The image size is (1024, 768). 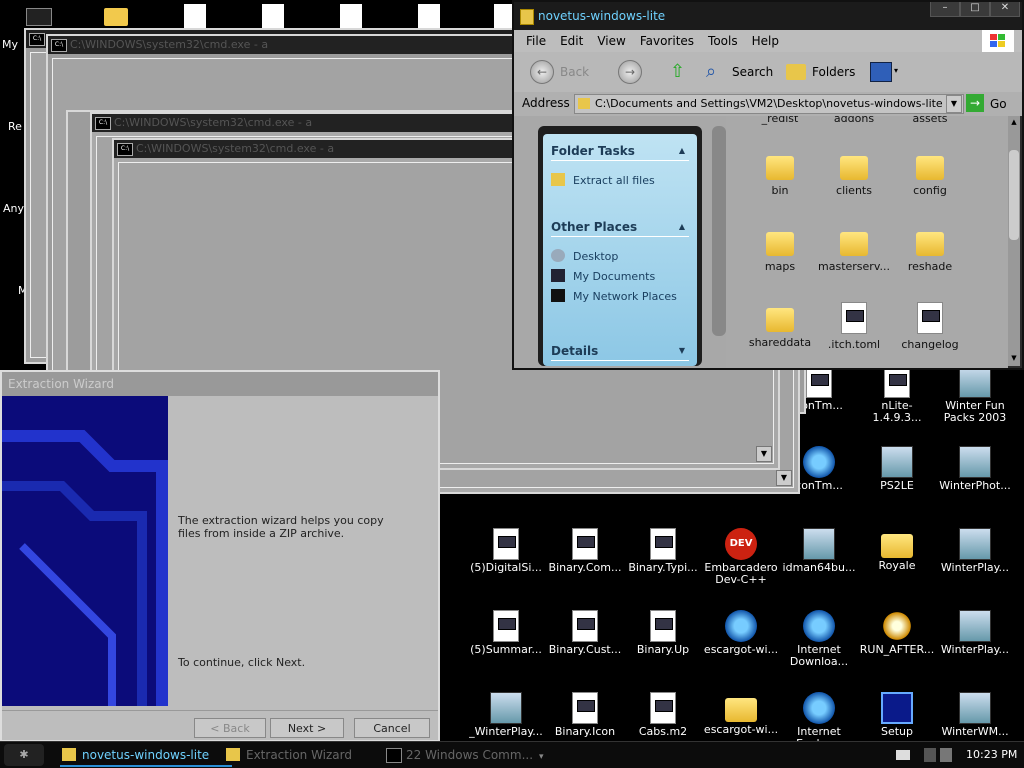 What do you see at coordinates (930, 173) in the screenshot?
I see `file-item: config` at bounding box center [930, 173].